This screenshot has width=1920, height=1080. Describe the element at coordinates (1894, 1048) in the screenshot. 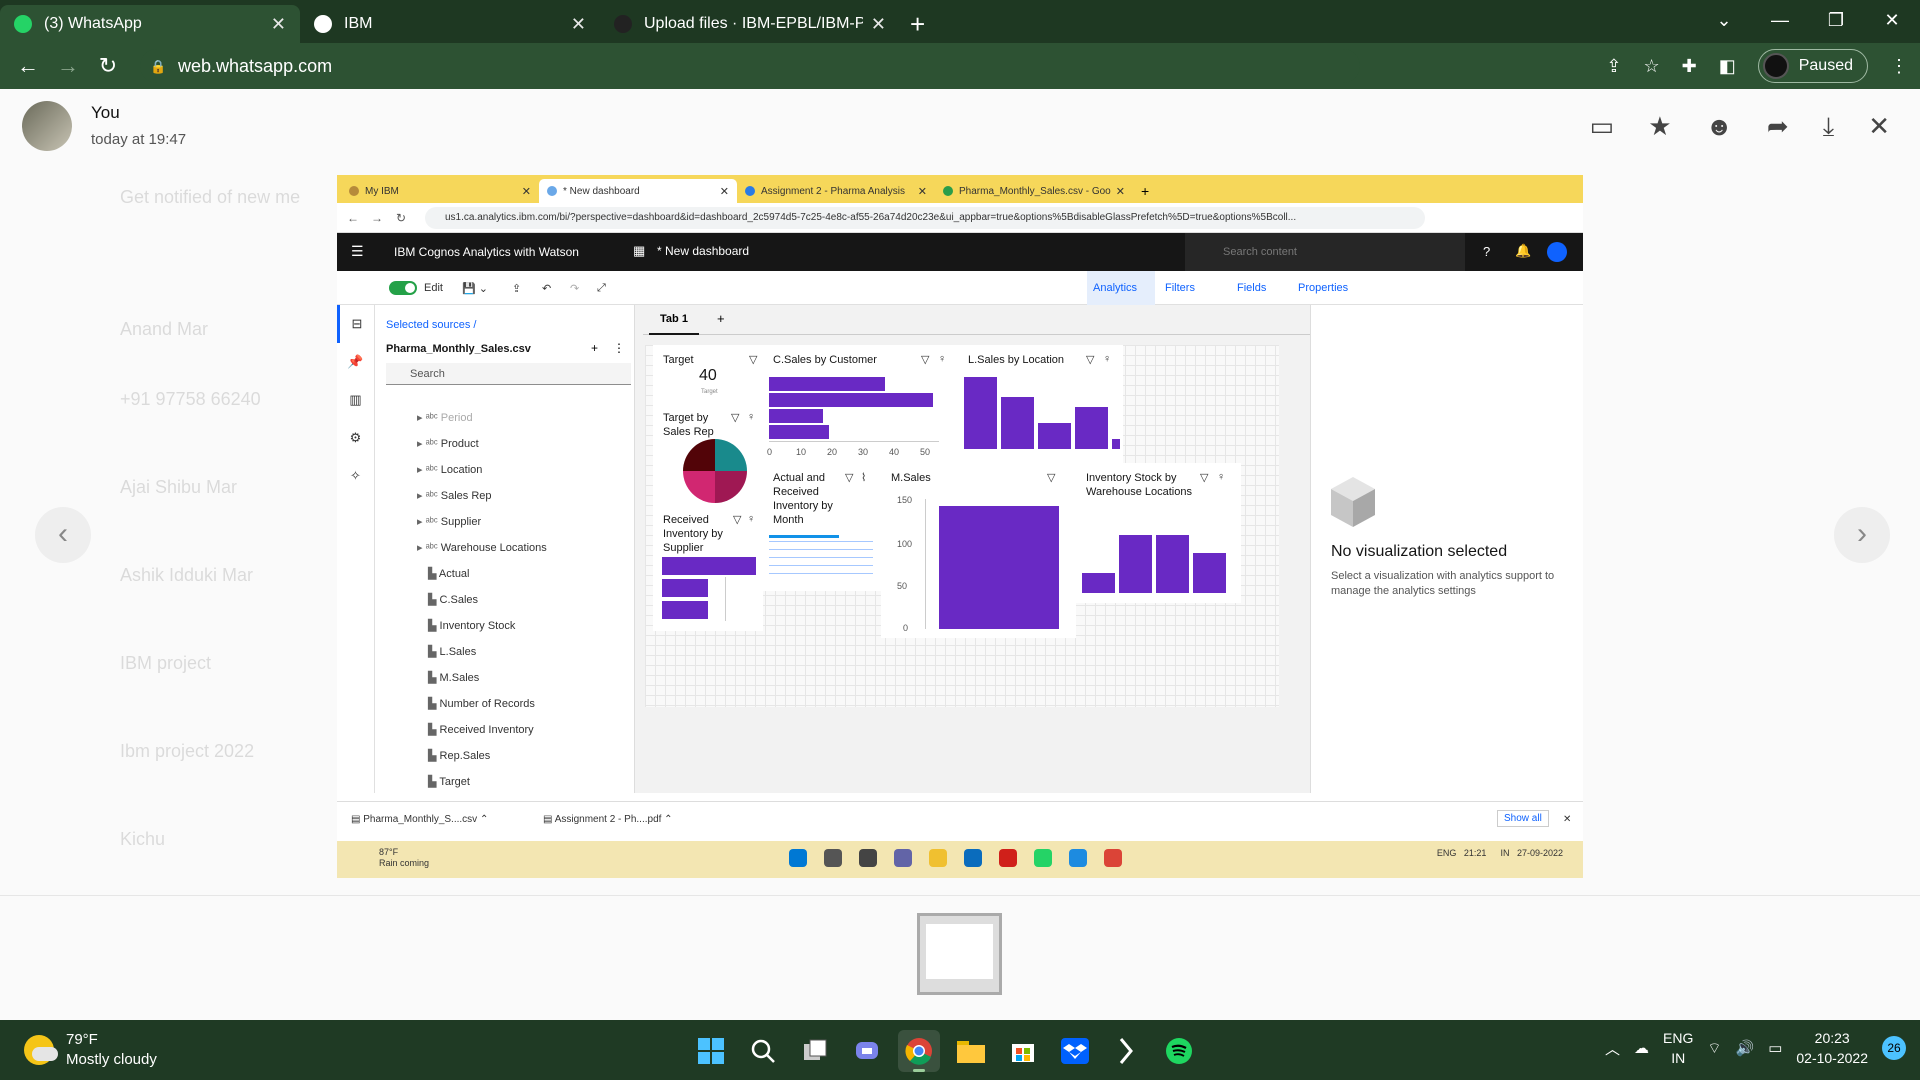

I see `notification-badge: 26` at that location.